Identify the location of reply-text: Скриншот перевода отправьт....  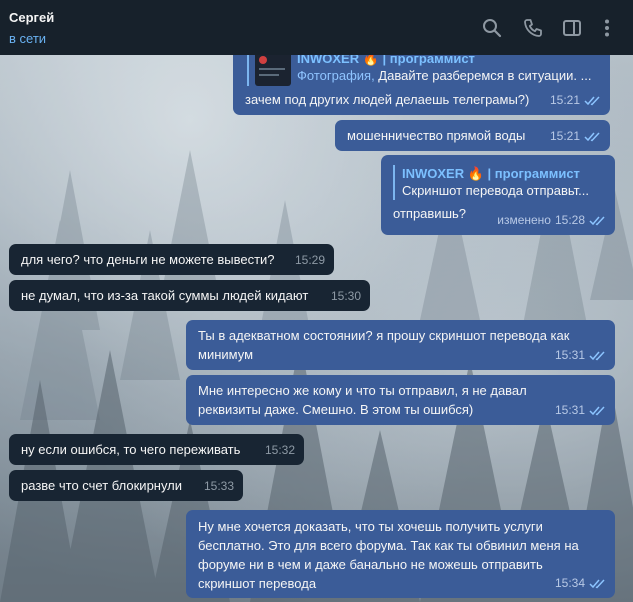
(495, 190).